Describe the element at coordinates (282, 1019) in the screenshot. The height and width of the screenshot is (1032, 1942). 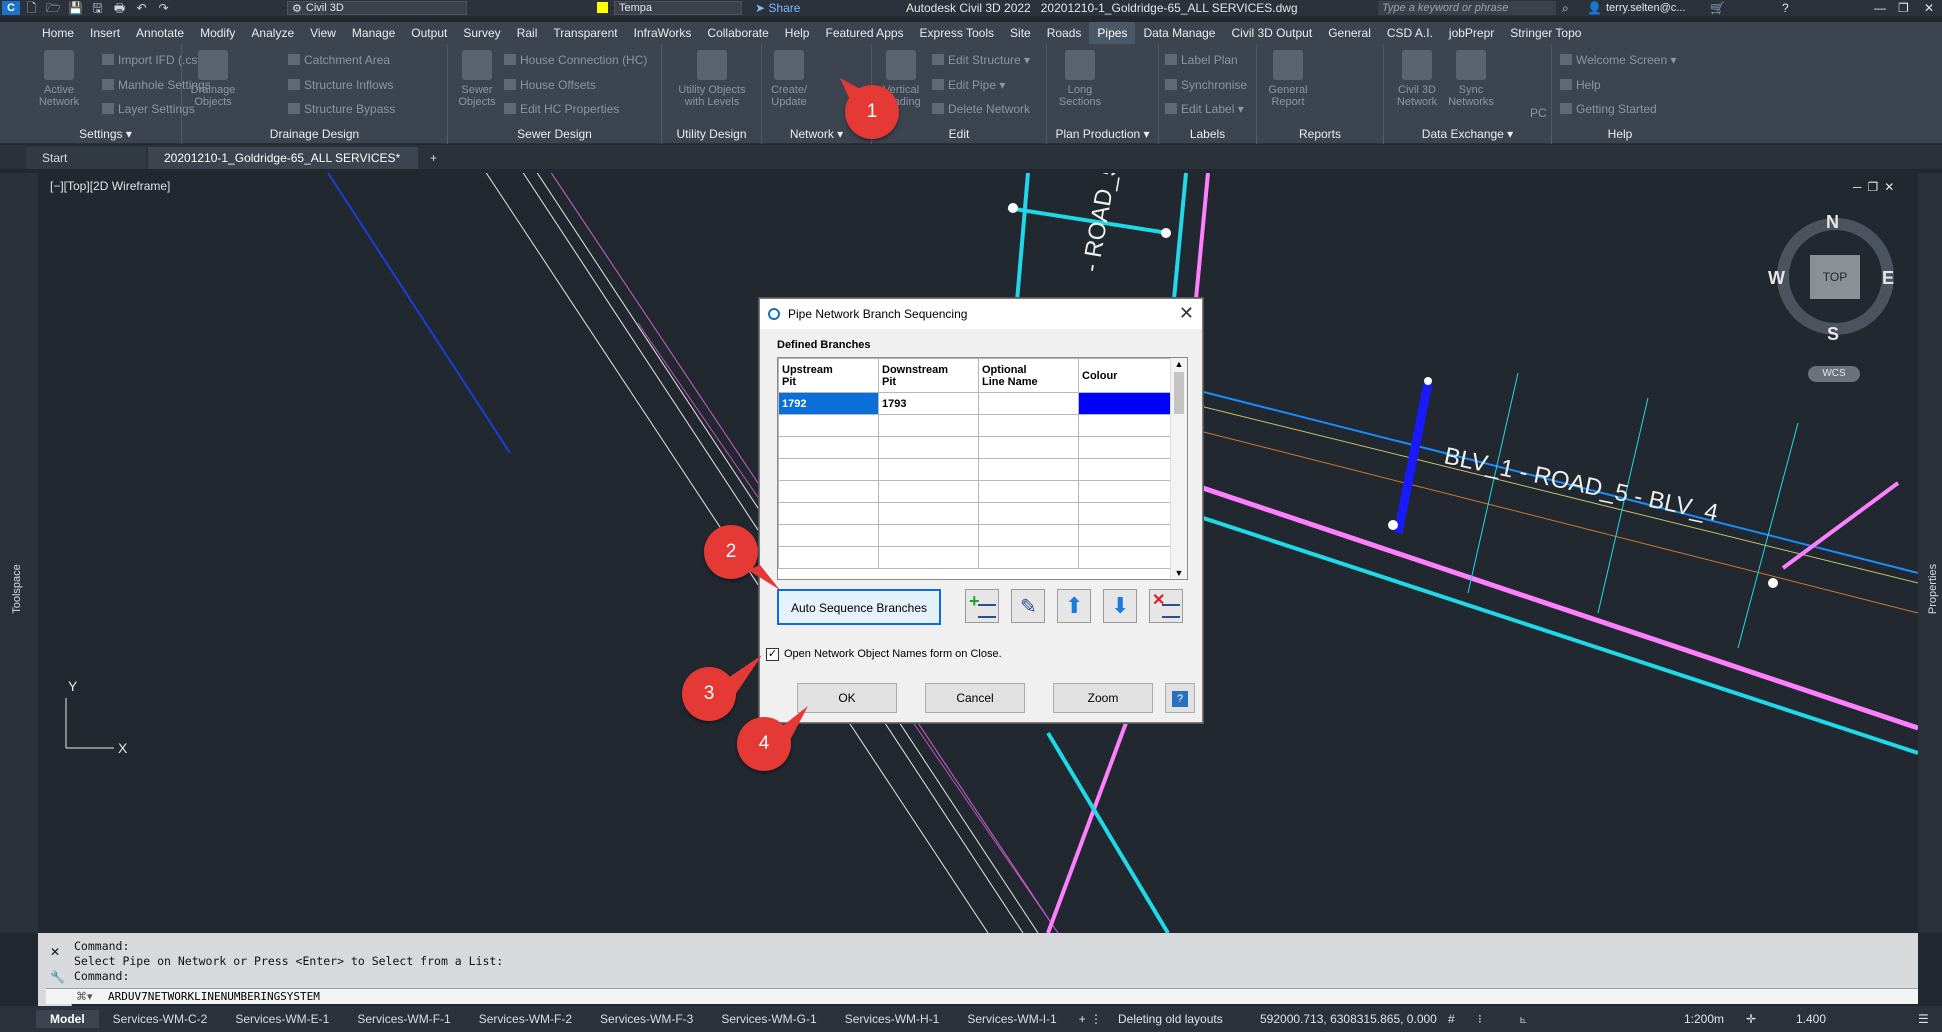
I see `layout-tab-services-wm-e-1: Services-WM-E-1` at that location.